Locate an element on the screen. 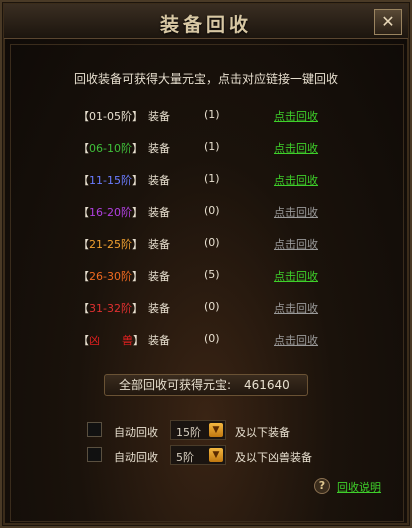 Image resolution: width=412 pixels, height=528 pixels. tier-range: 06-10阶 is located at coordinates (110, 148).